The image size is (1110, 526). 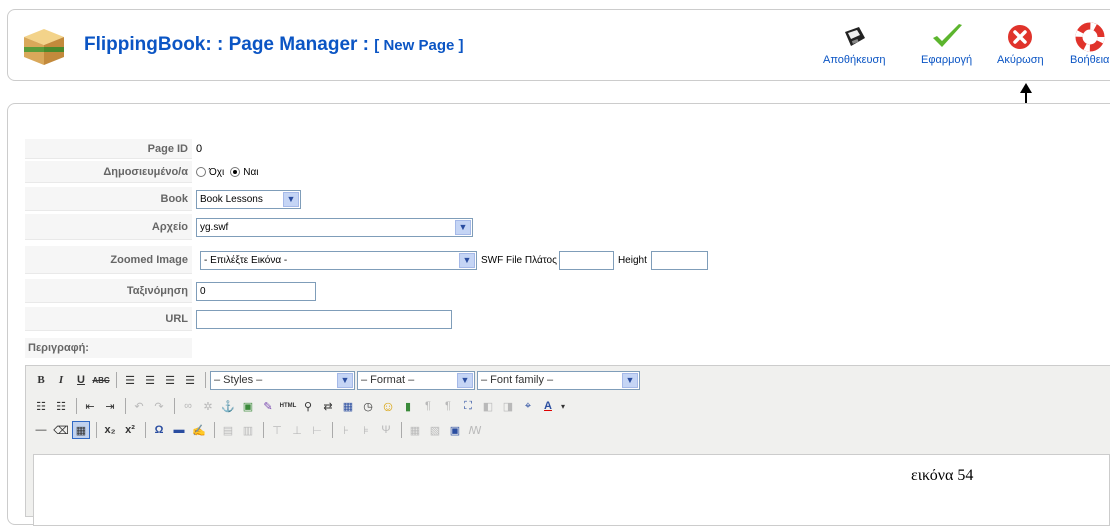 I want to click on html-source-icon: HTML, so click(x=288, y=406).